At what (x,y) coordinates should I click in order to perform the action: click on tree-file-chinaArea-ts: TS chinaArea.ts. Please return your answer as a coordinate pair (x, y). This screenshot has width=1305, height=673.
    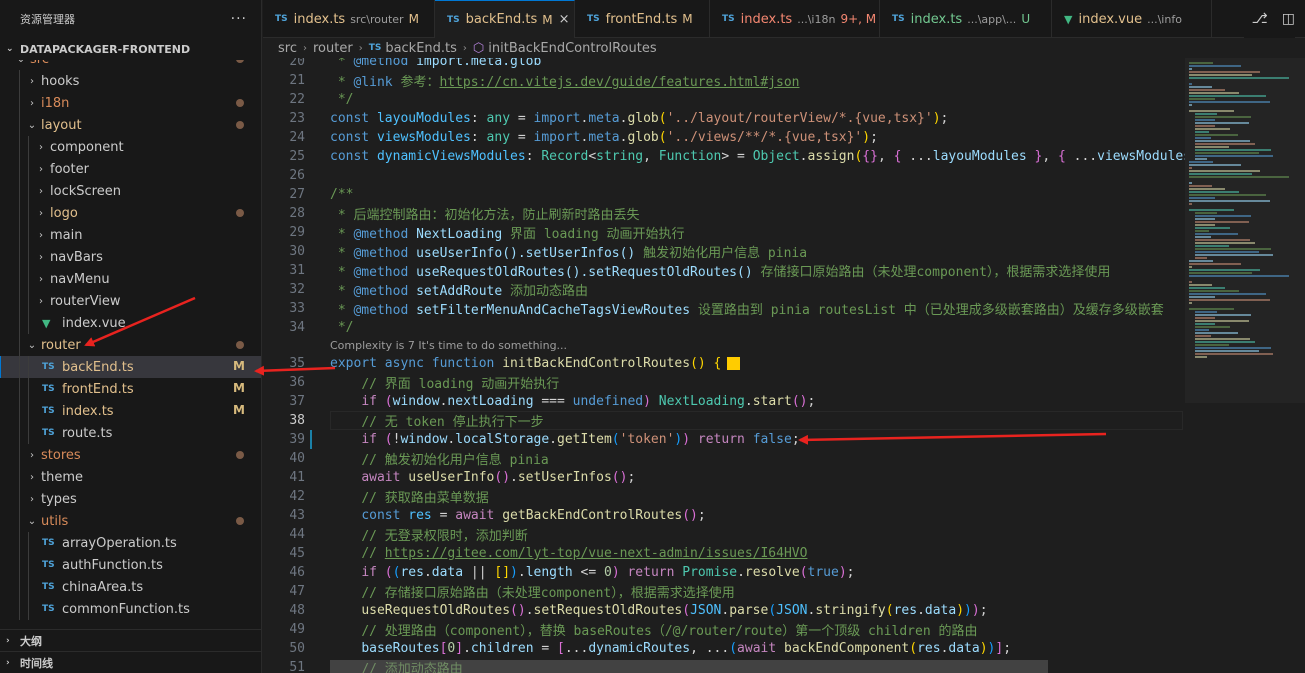
    Looking at the image, I should click on (130, 587).